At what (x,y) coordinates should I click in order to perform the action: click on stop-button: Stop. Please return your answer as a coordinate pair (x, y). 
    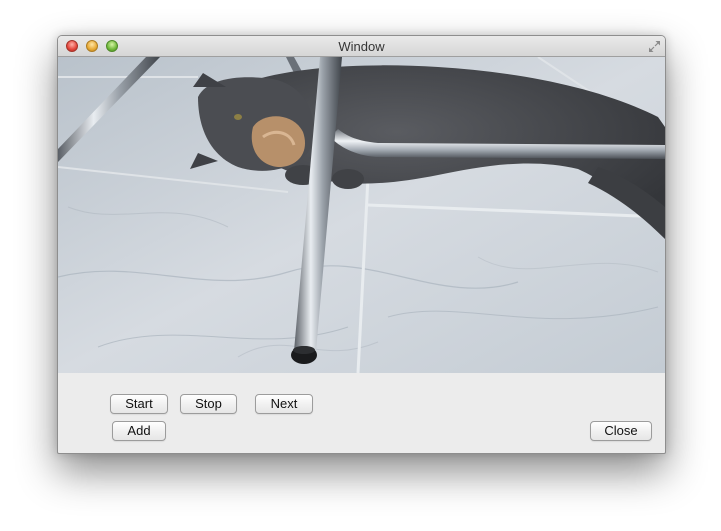
    Looking at the image, I should click on (208, 404).